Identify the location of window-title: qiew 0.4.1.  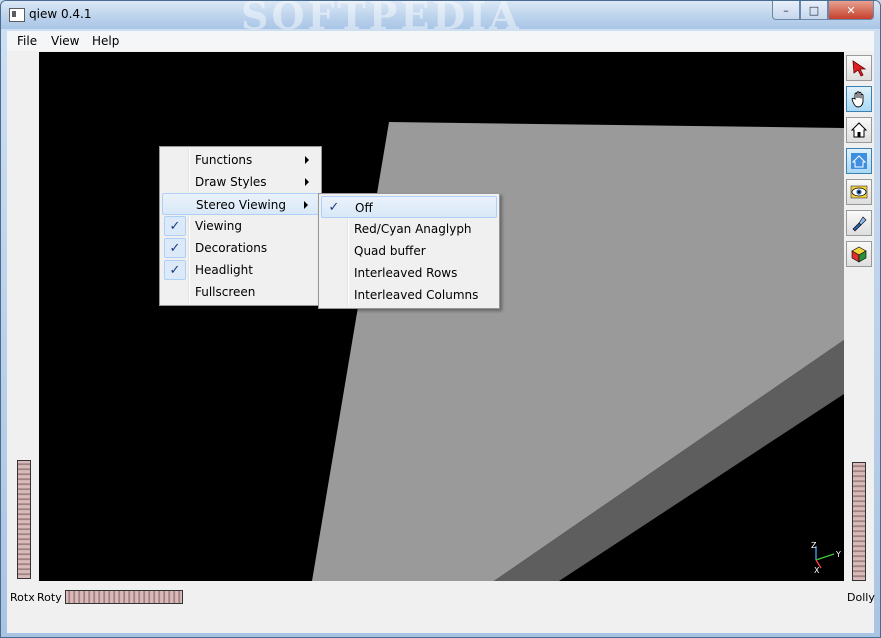
(60, 14).